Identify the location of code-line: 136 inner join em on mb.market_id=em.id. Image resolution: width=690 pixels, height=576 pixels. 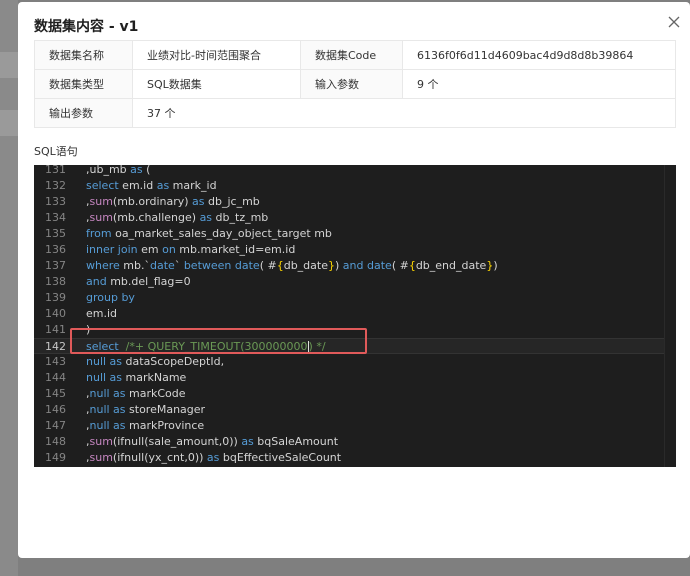
(349, 250).